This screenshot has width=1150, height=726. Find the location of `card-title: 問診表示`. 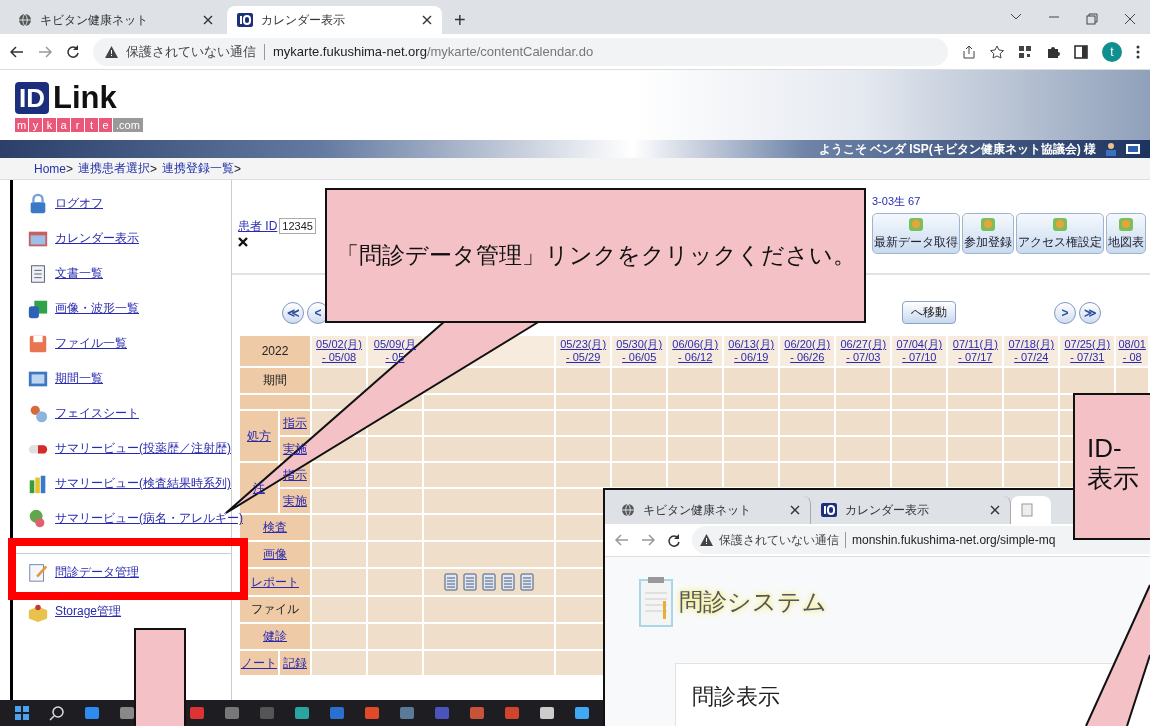

card-title: 問診表示 is located at coordinates (736, 696).